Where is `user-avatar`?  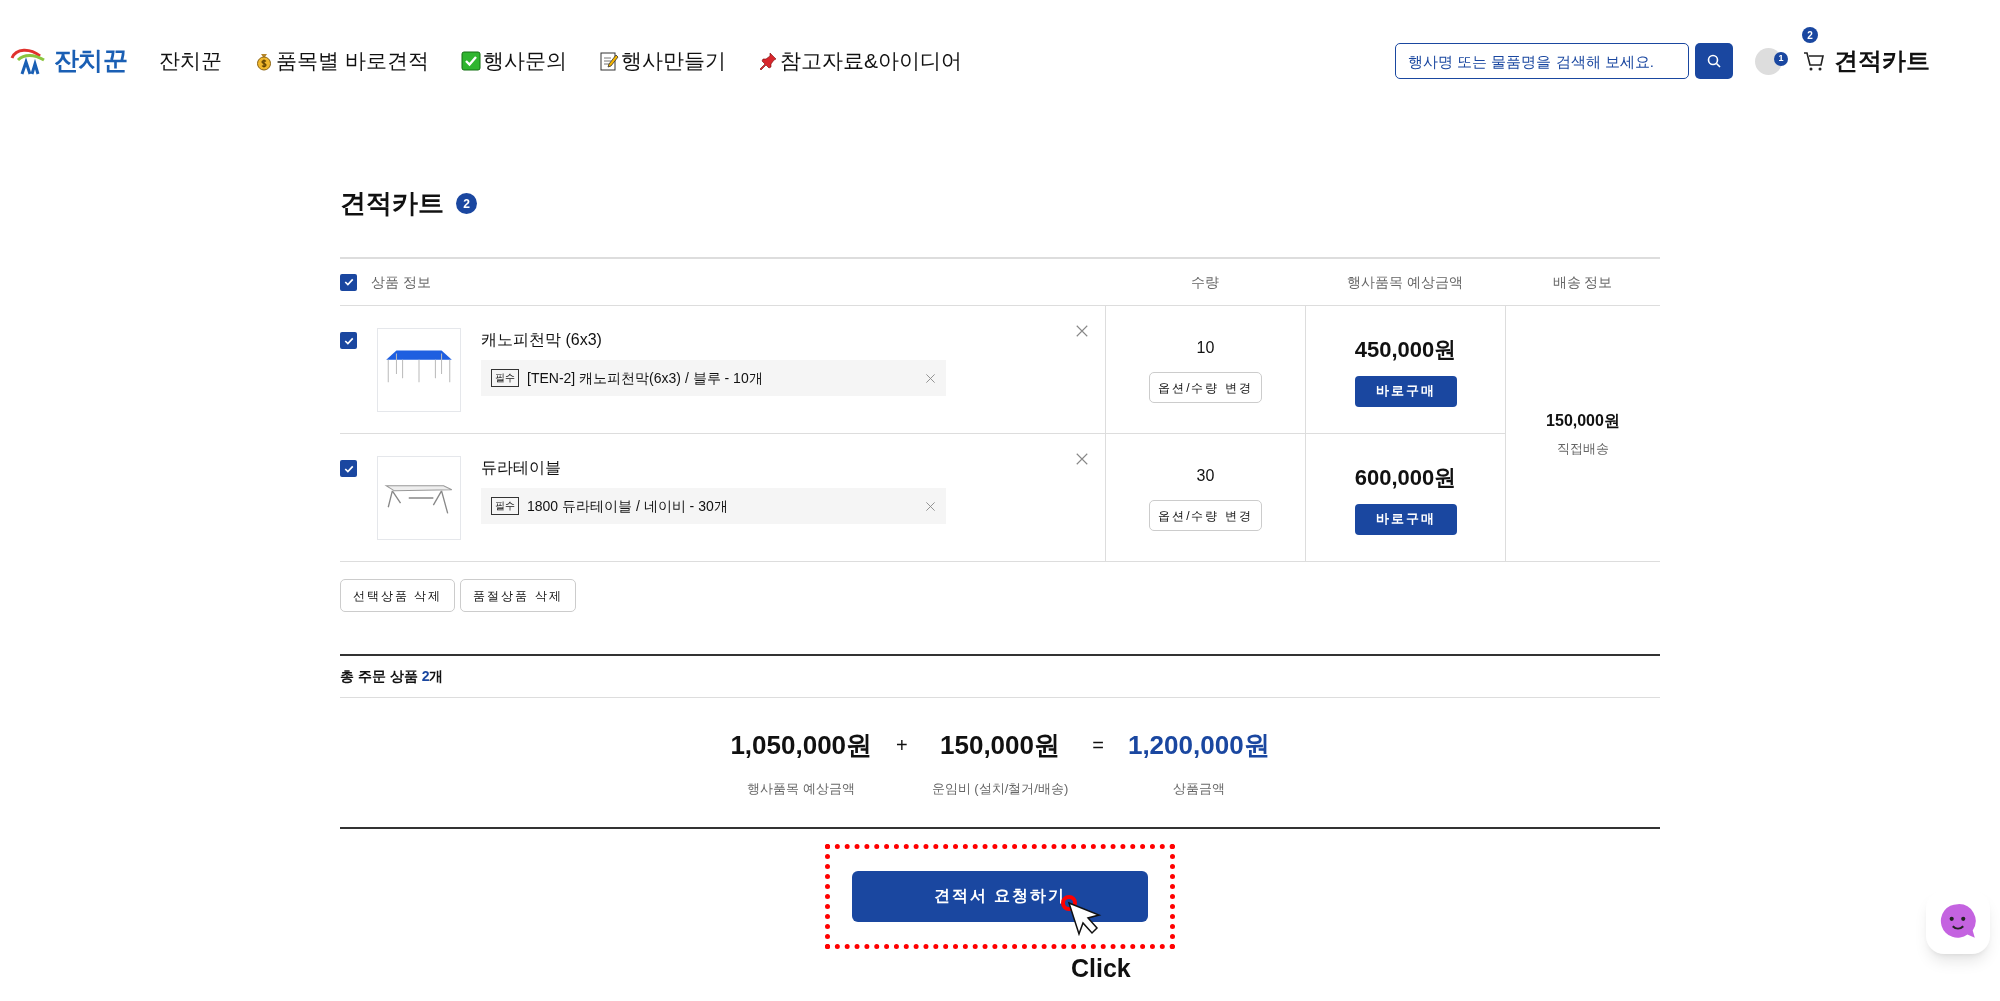 user-avatar is located at coordinates (1768, 61).